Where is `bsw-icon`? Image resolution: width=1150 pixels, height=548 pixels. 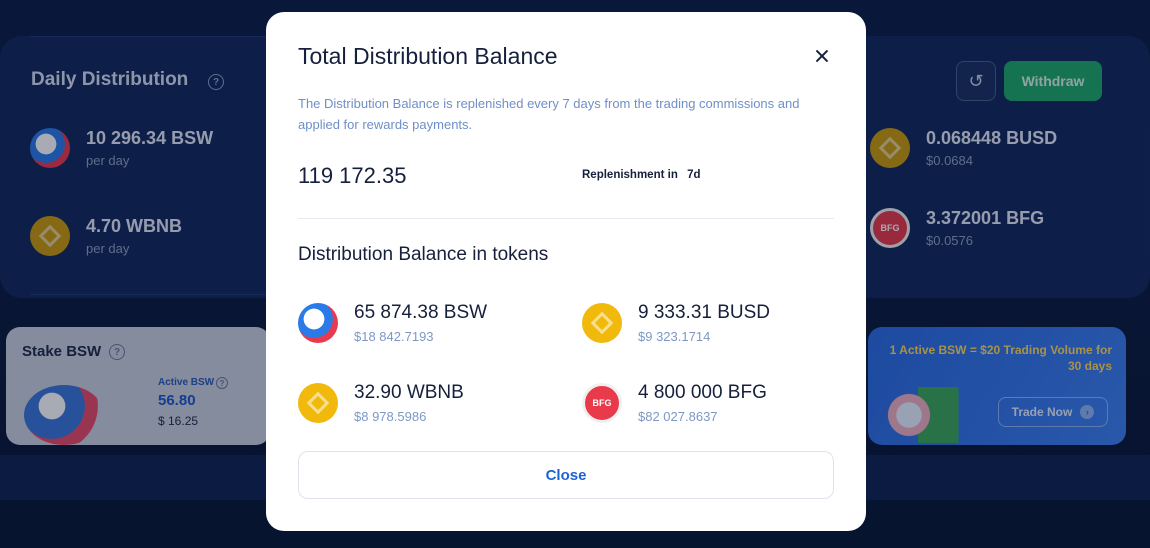
bsw-icon is located at coordinates (318, 323).